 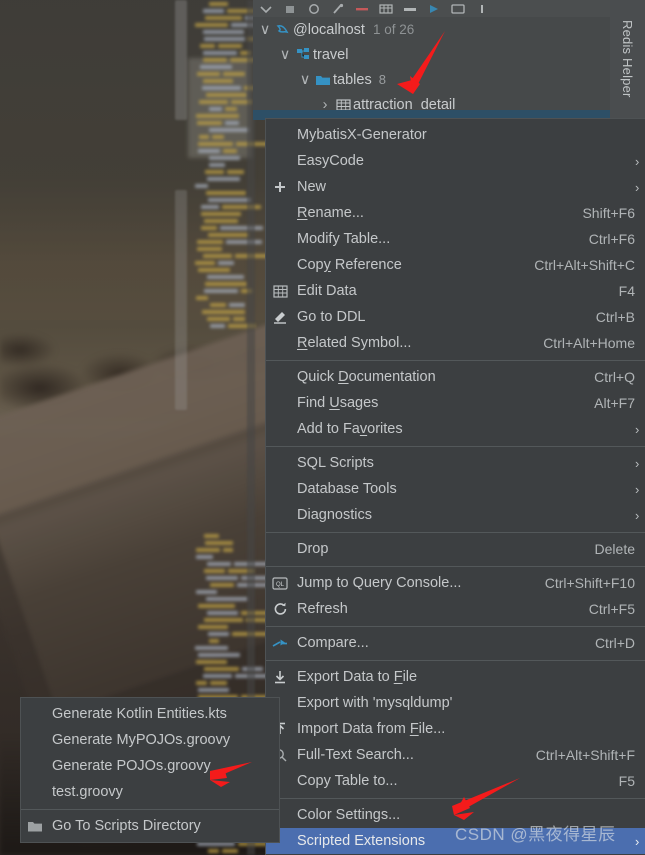 I want to click on minus-red-icon, so click(x=362, y=9).